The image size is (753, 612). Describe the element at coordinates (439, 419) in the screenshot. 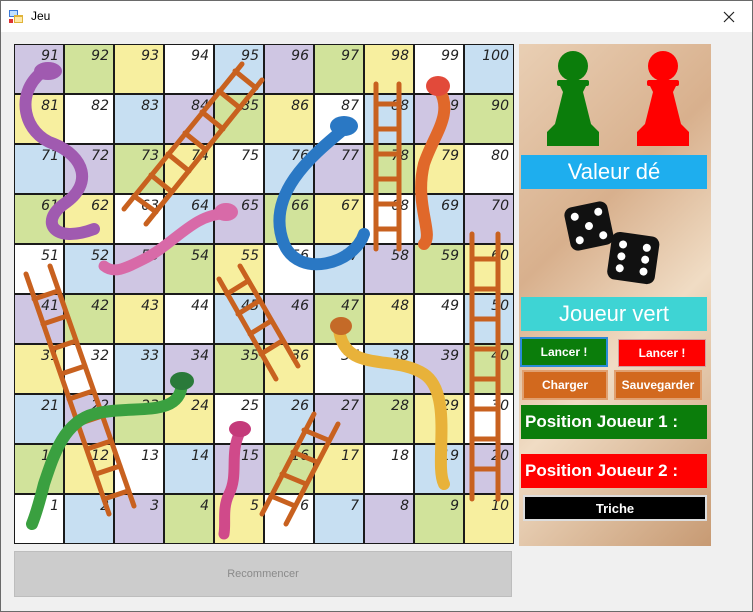

I see `board-cell: 29` at that location.